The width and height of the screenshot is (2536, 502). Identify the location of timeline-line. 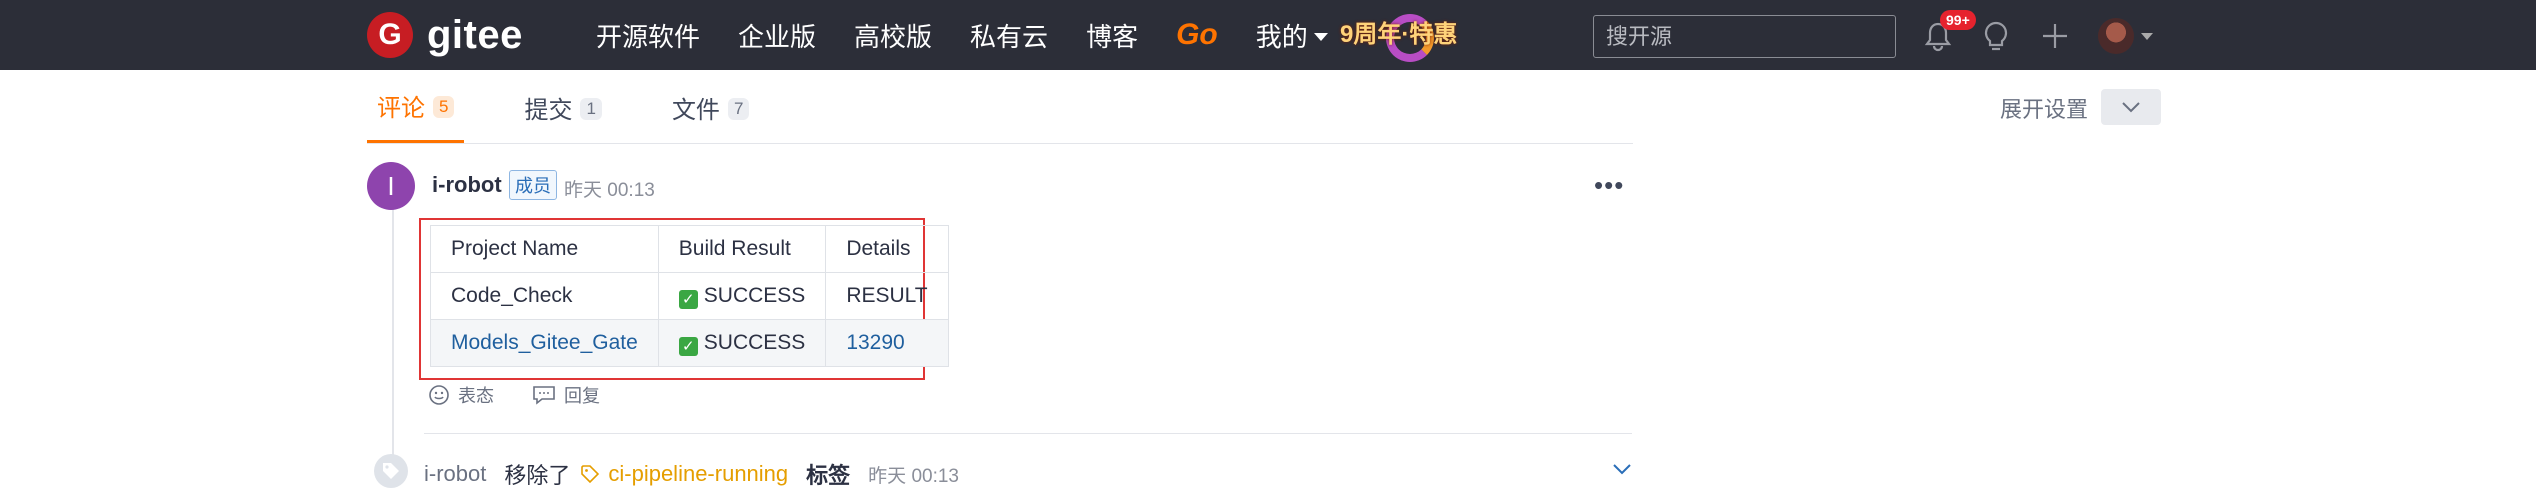
(393, 331).